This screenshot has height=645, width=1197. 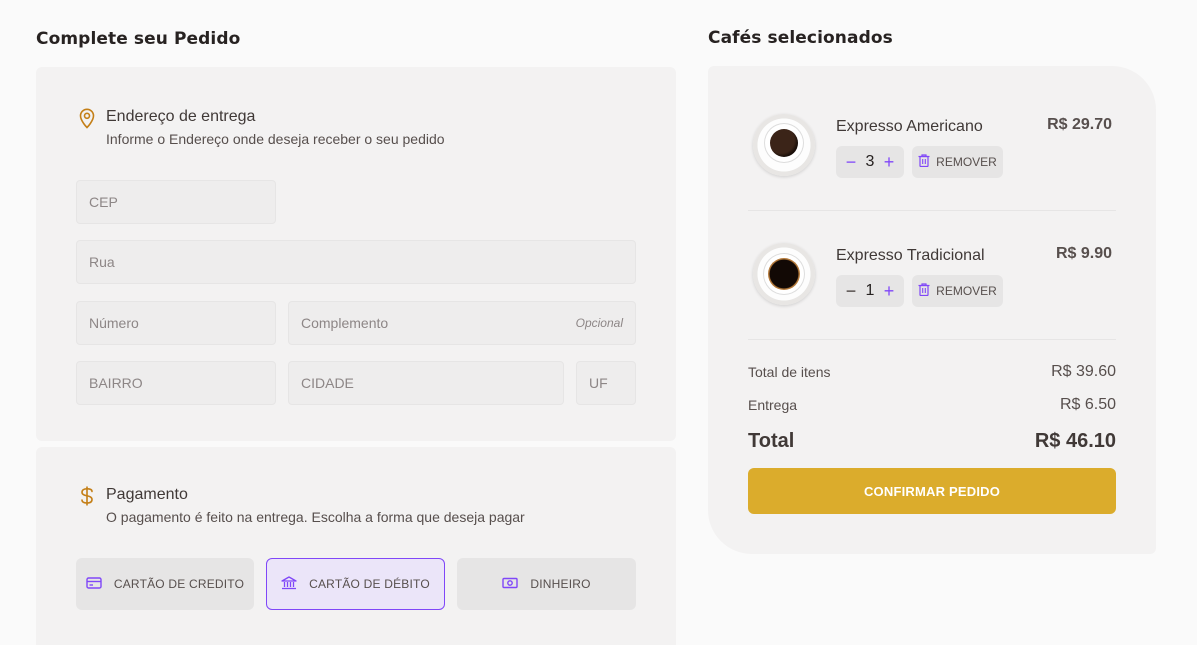 What do you see at coordinates (1083, 253) in the screenshot?
I see `item-price: R$ 9.90` at bounding box center [1083, 253].